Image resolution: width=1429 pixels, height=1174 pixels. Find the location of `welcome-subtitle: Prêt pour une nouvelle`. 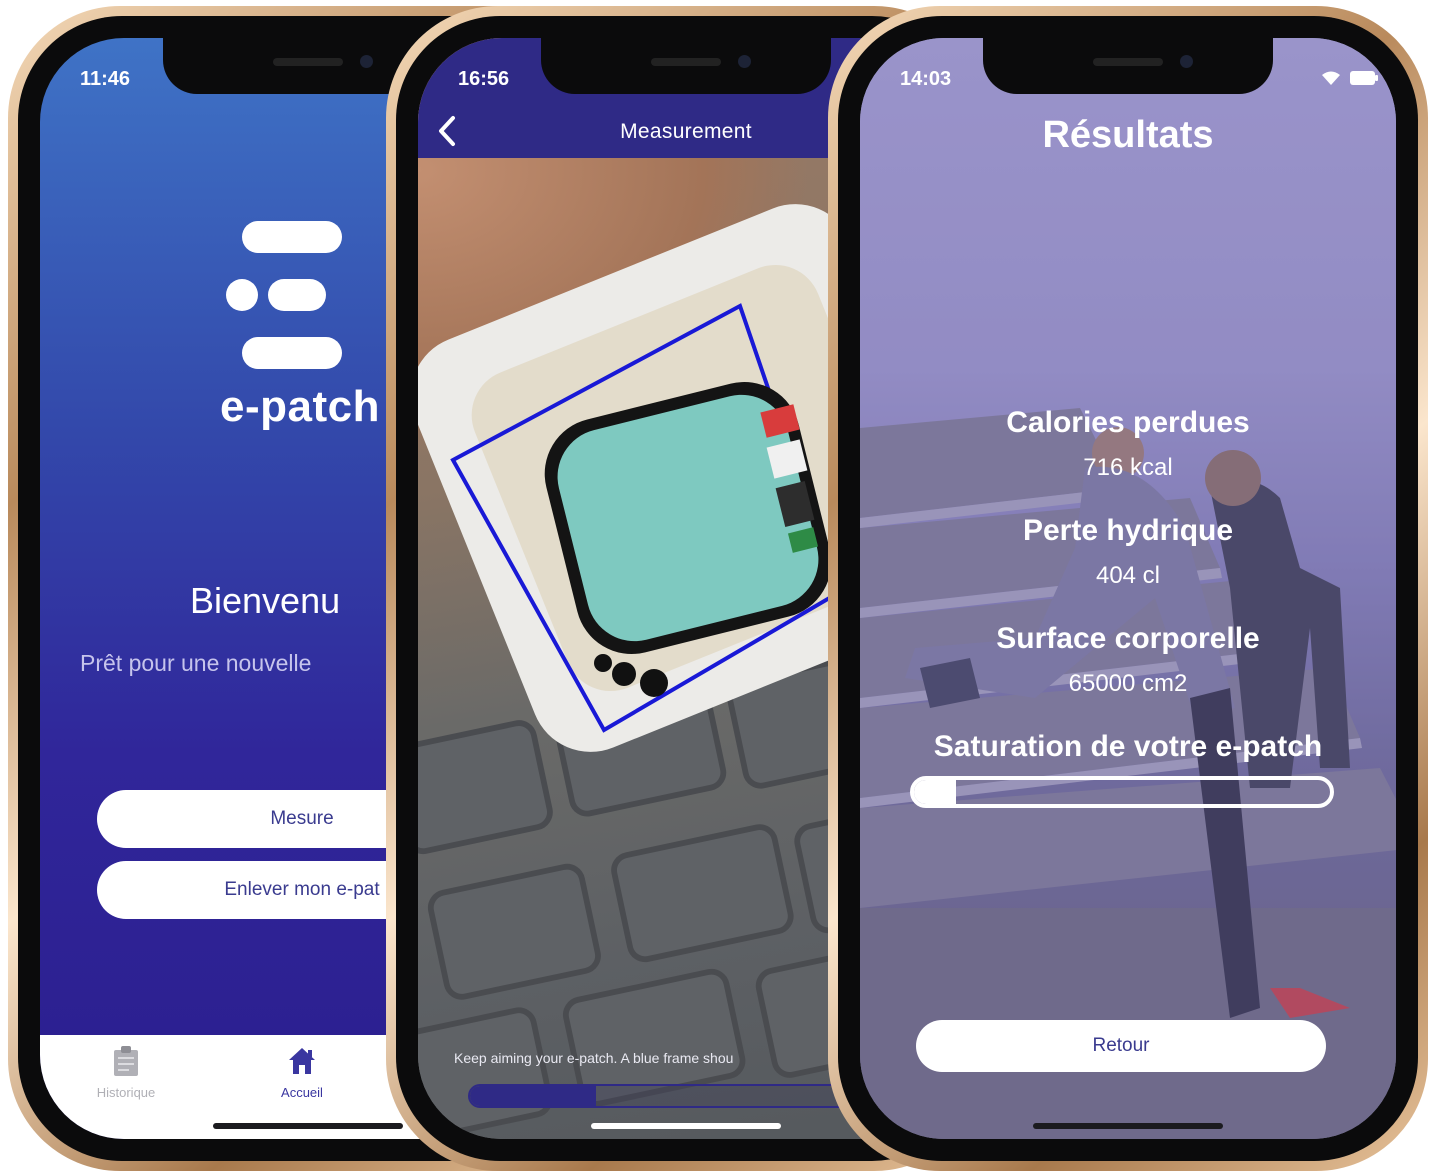

welcome-subtitle: Prêt pour une nouvelle is located at coordinates (196, 663).